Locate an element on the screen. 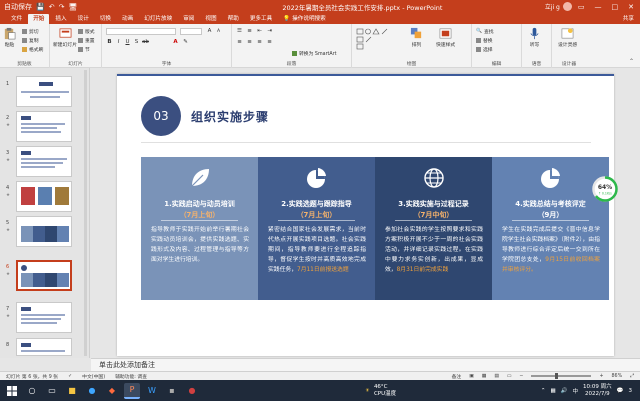 The height and width of the screenshot is (401, 640). input-language: 中 is located at coordinates (576, 391).